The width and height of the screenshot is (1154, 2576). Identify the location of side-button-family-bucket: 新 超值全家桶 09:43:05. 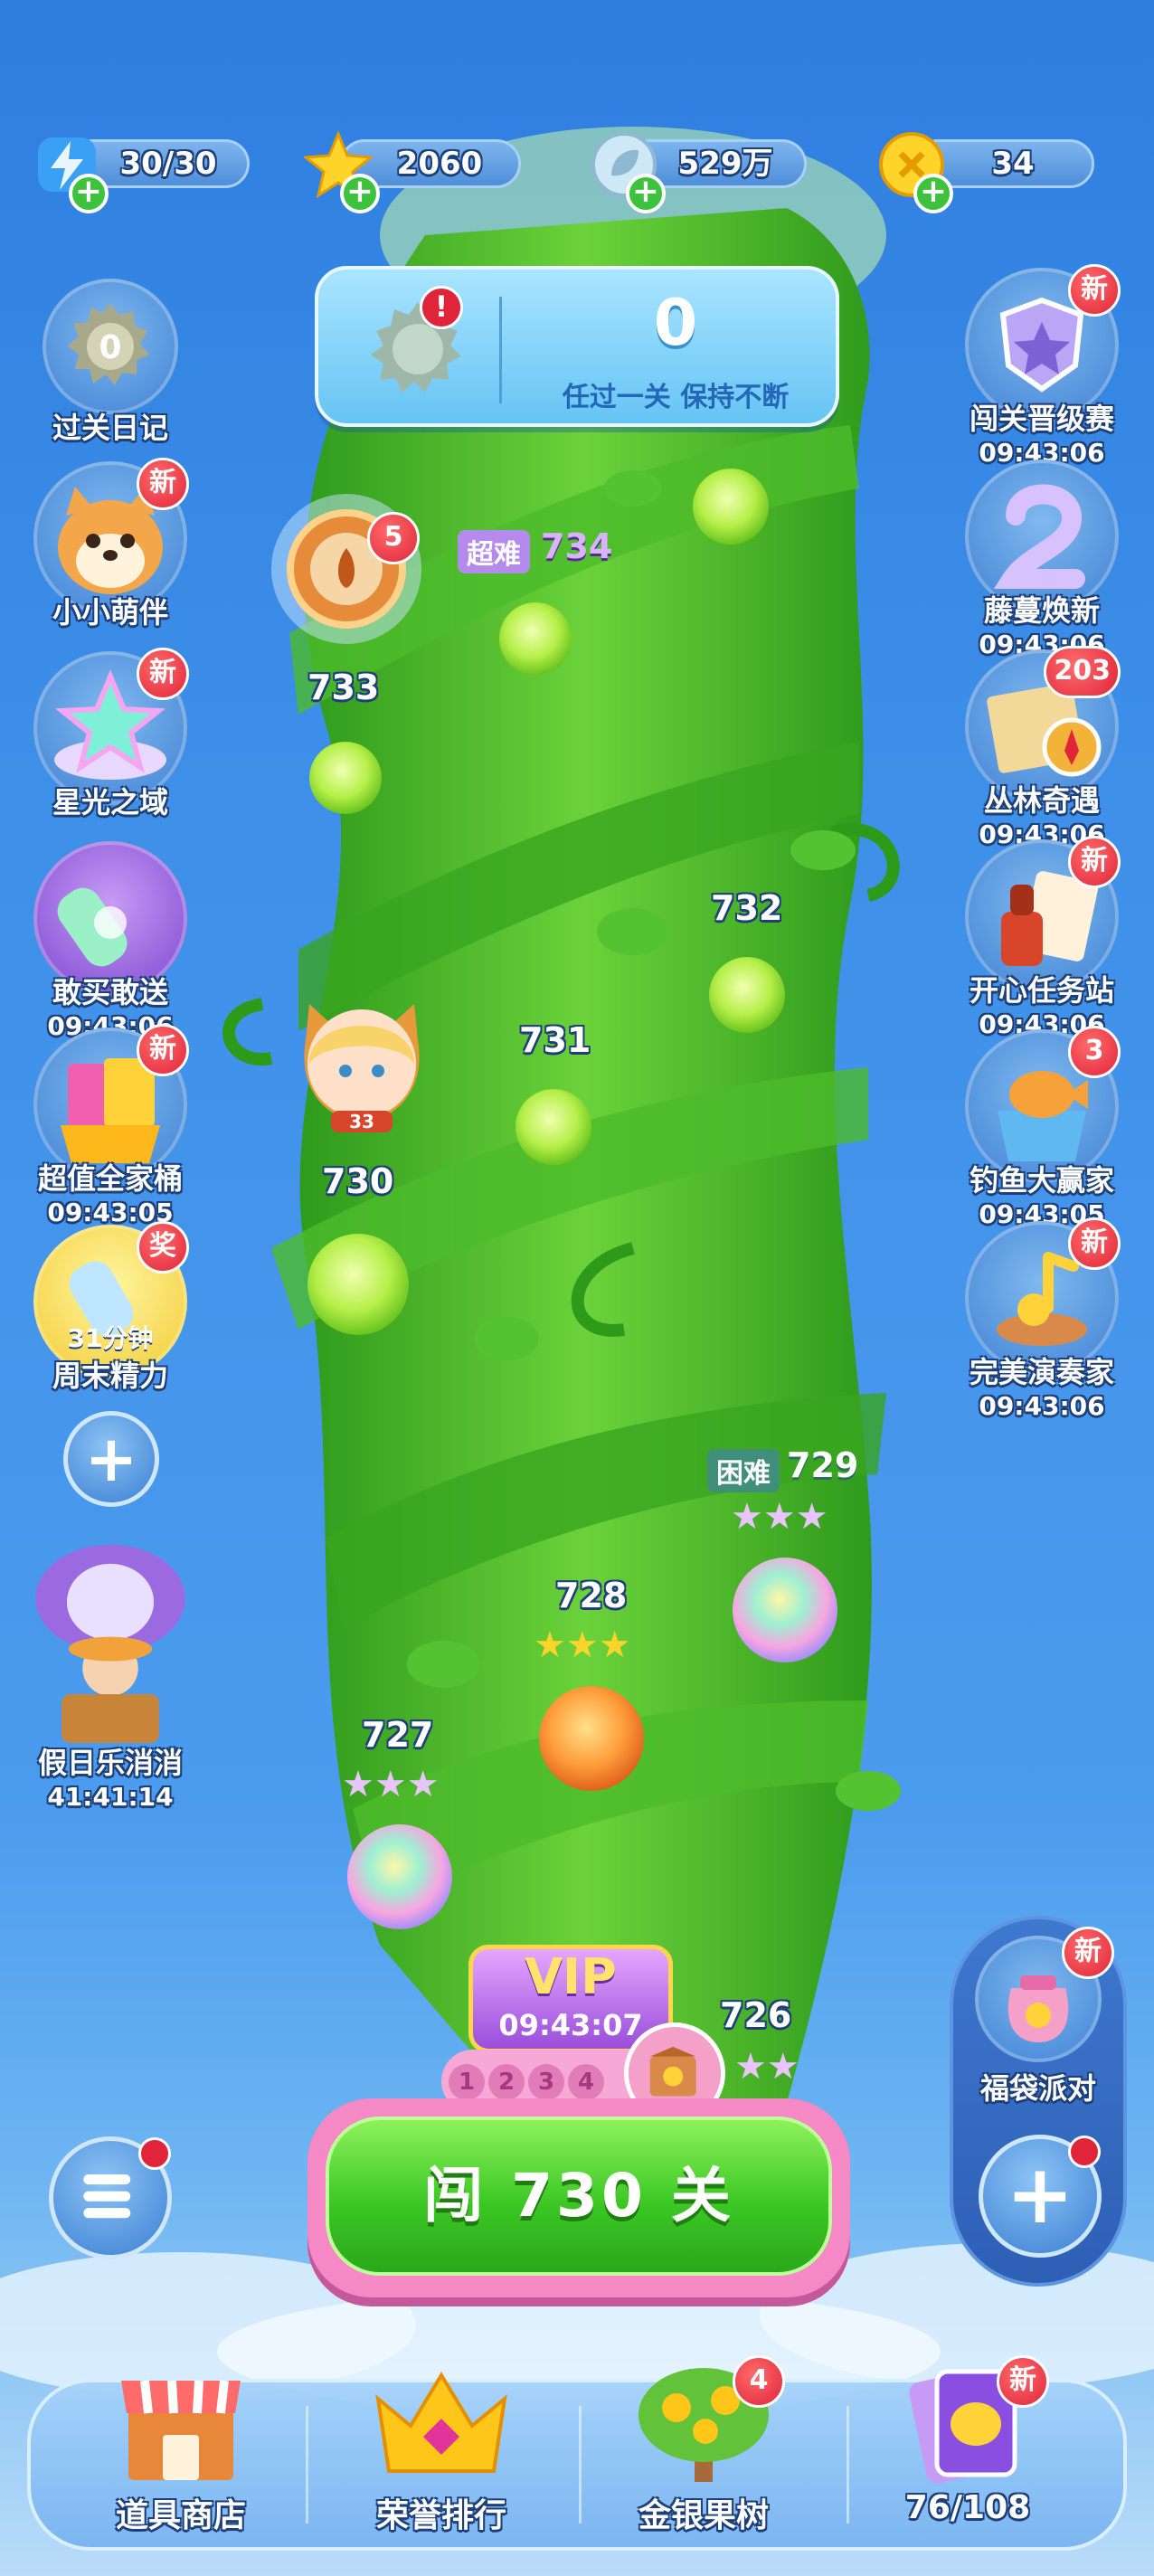
(110, 1125).